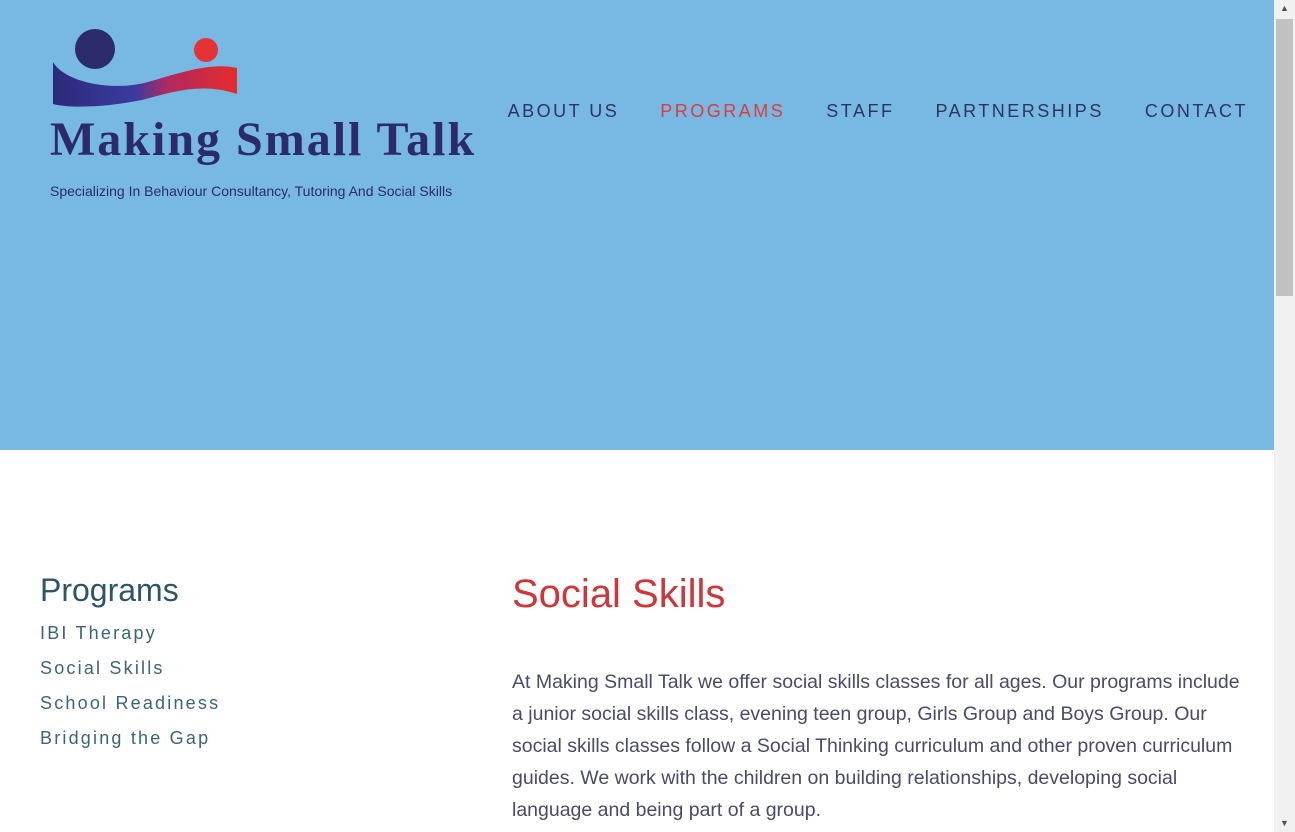 The width and height of the screenshot is (1295, 832). I want to click on scrollbar-thumb, so click(1284, 157).